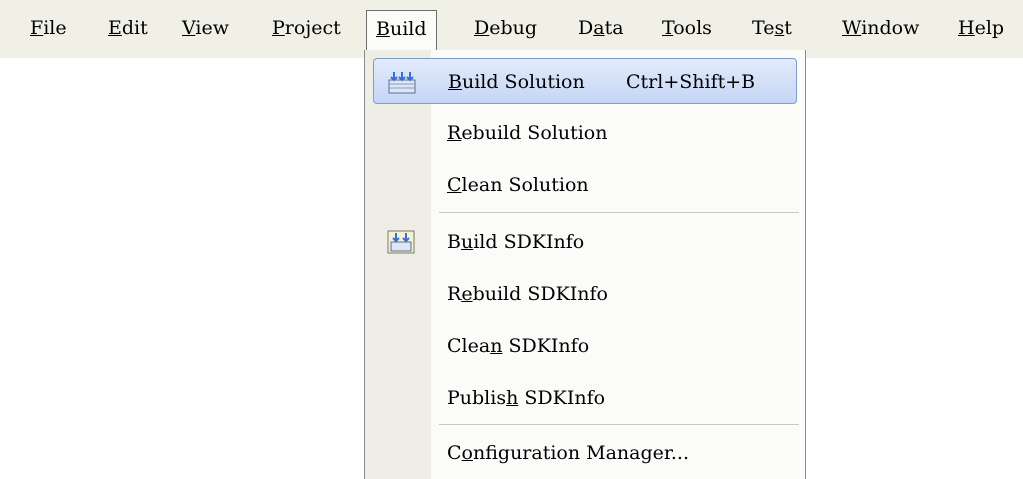 The height and width of the screenshot is (479, 1023). I want to click on menu-edit-label: dit, so click(134, 28).